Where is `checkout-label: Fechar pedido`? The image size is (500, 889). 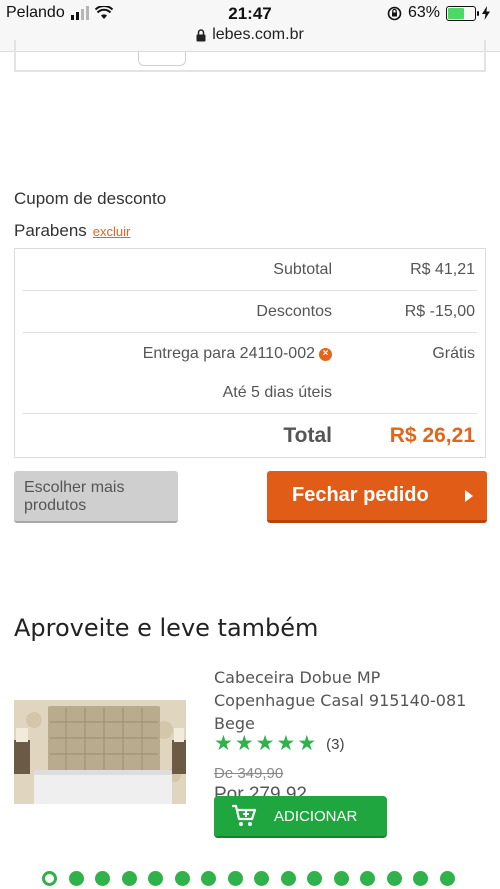
checkout-label: Fechar pedido is located at coordinates (360, 495).